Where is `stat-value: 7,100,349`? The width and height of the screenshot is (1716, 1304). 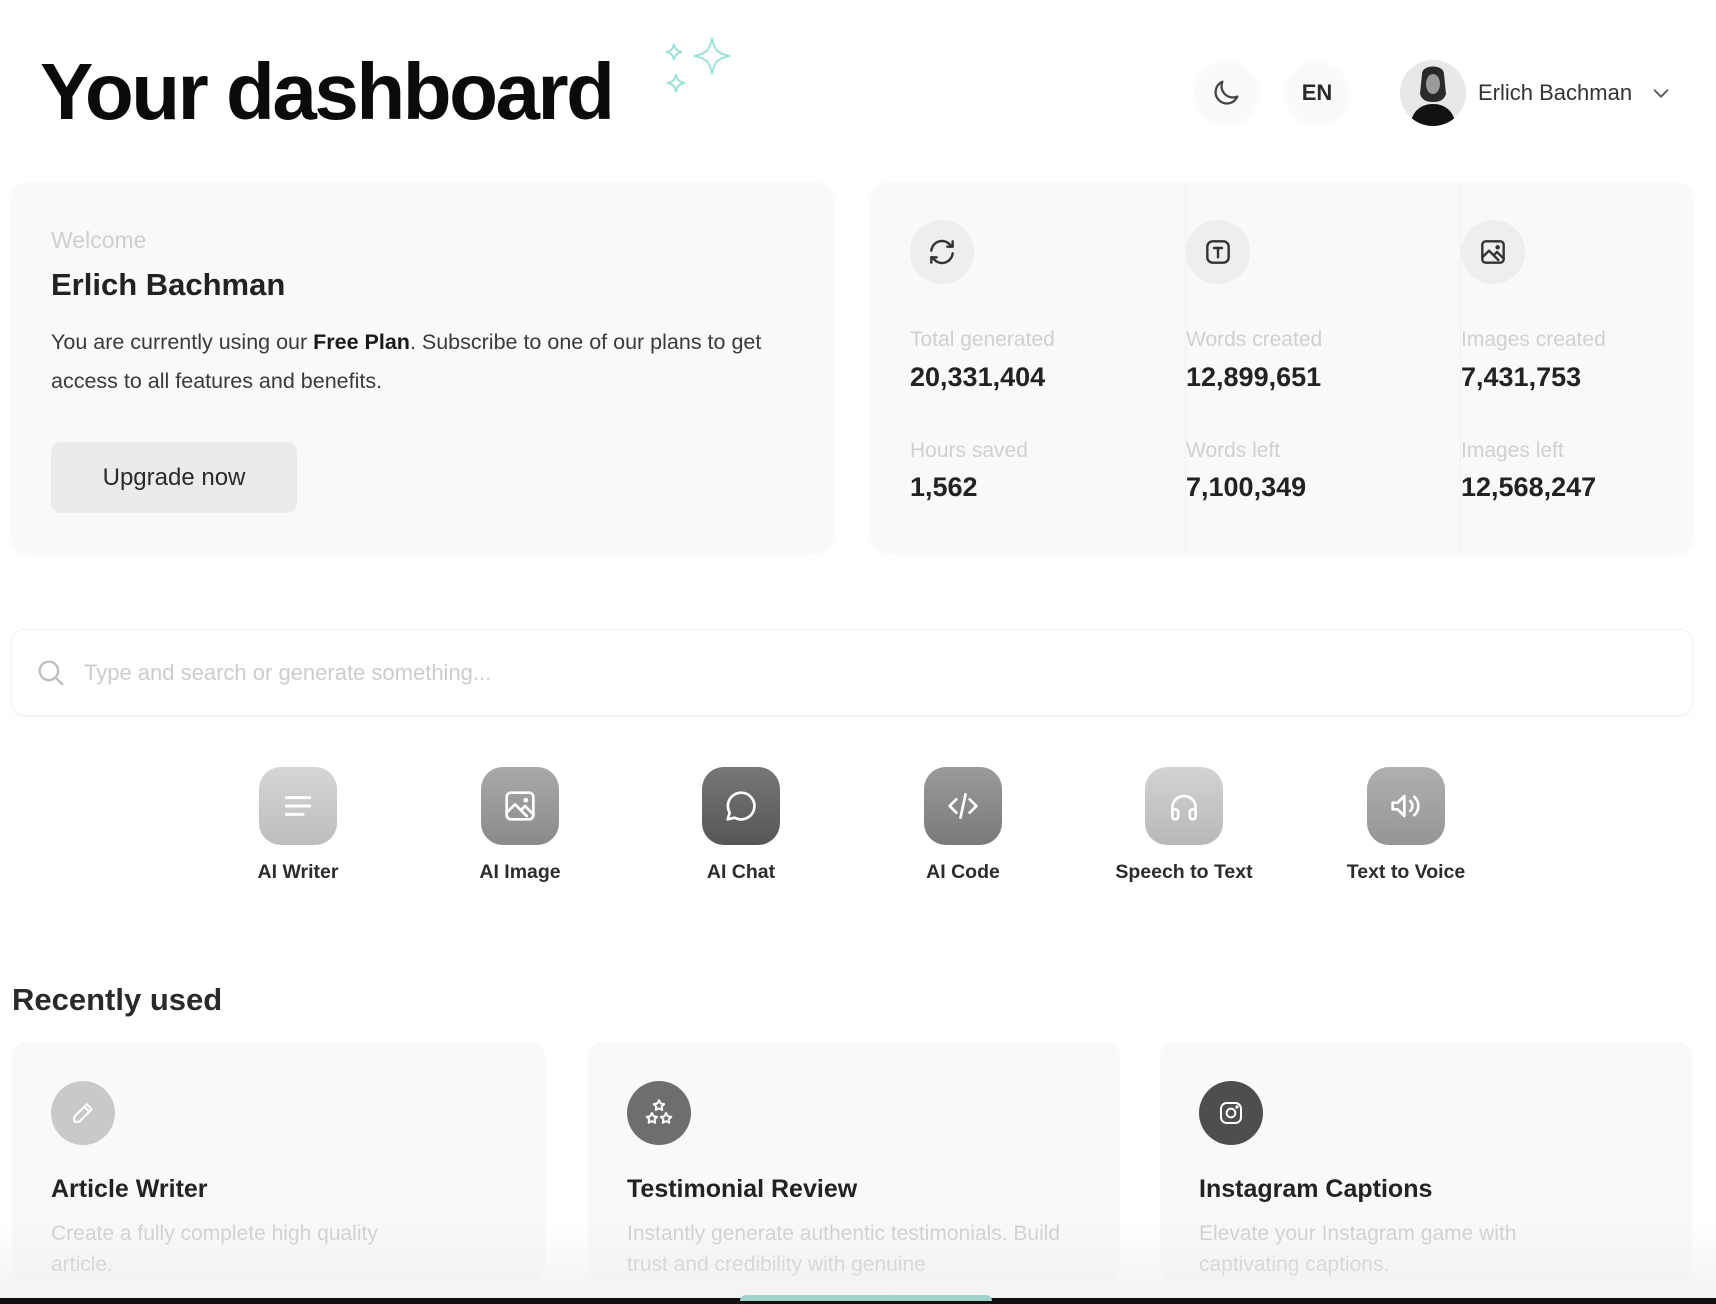
stat-value: 7,100,349 is located at coordinates (1246, 487).